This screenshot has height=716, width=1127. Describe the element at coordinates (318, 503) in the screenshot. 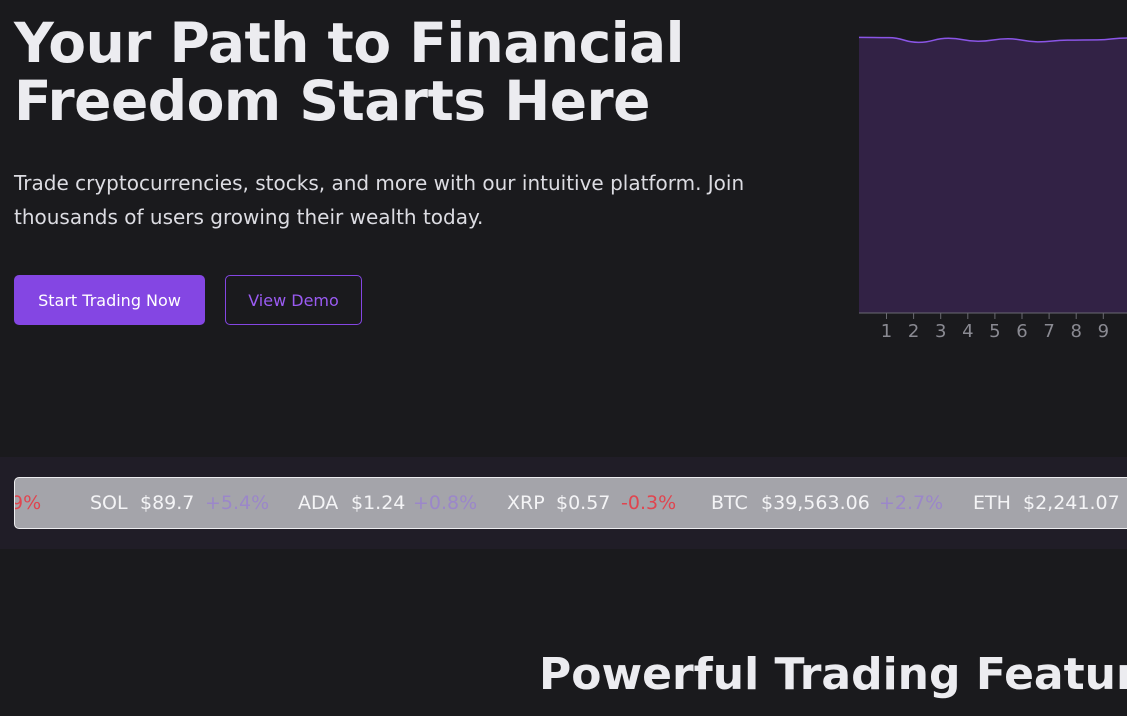

I see `ticker-symbol: ADA` at that location.